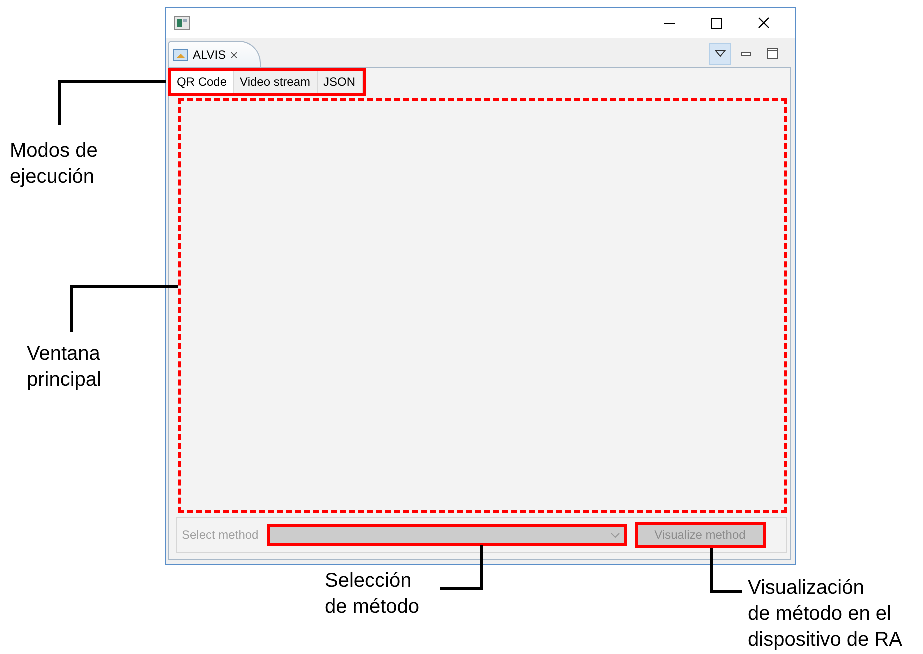  Describe the element at coordinates (669, 23) in the screenshot. I see `minimize-icon` at that location.